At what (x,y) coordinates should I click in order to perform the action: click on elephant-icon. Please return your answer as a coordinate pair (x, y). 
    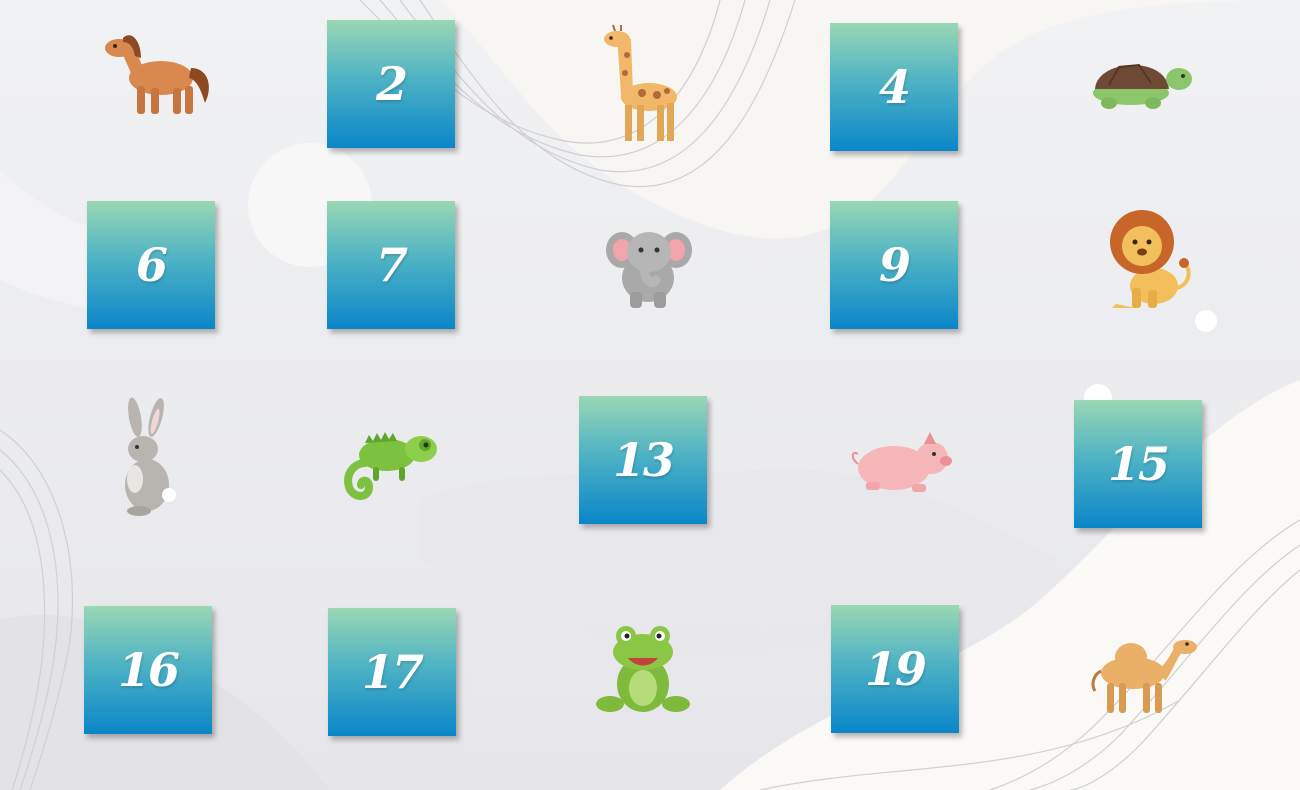
    Looking at the image, I should click on (650, 265).